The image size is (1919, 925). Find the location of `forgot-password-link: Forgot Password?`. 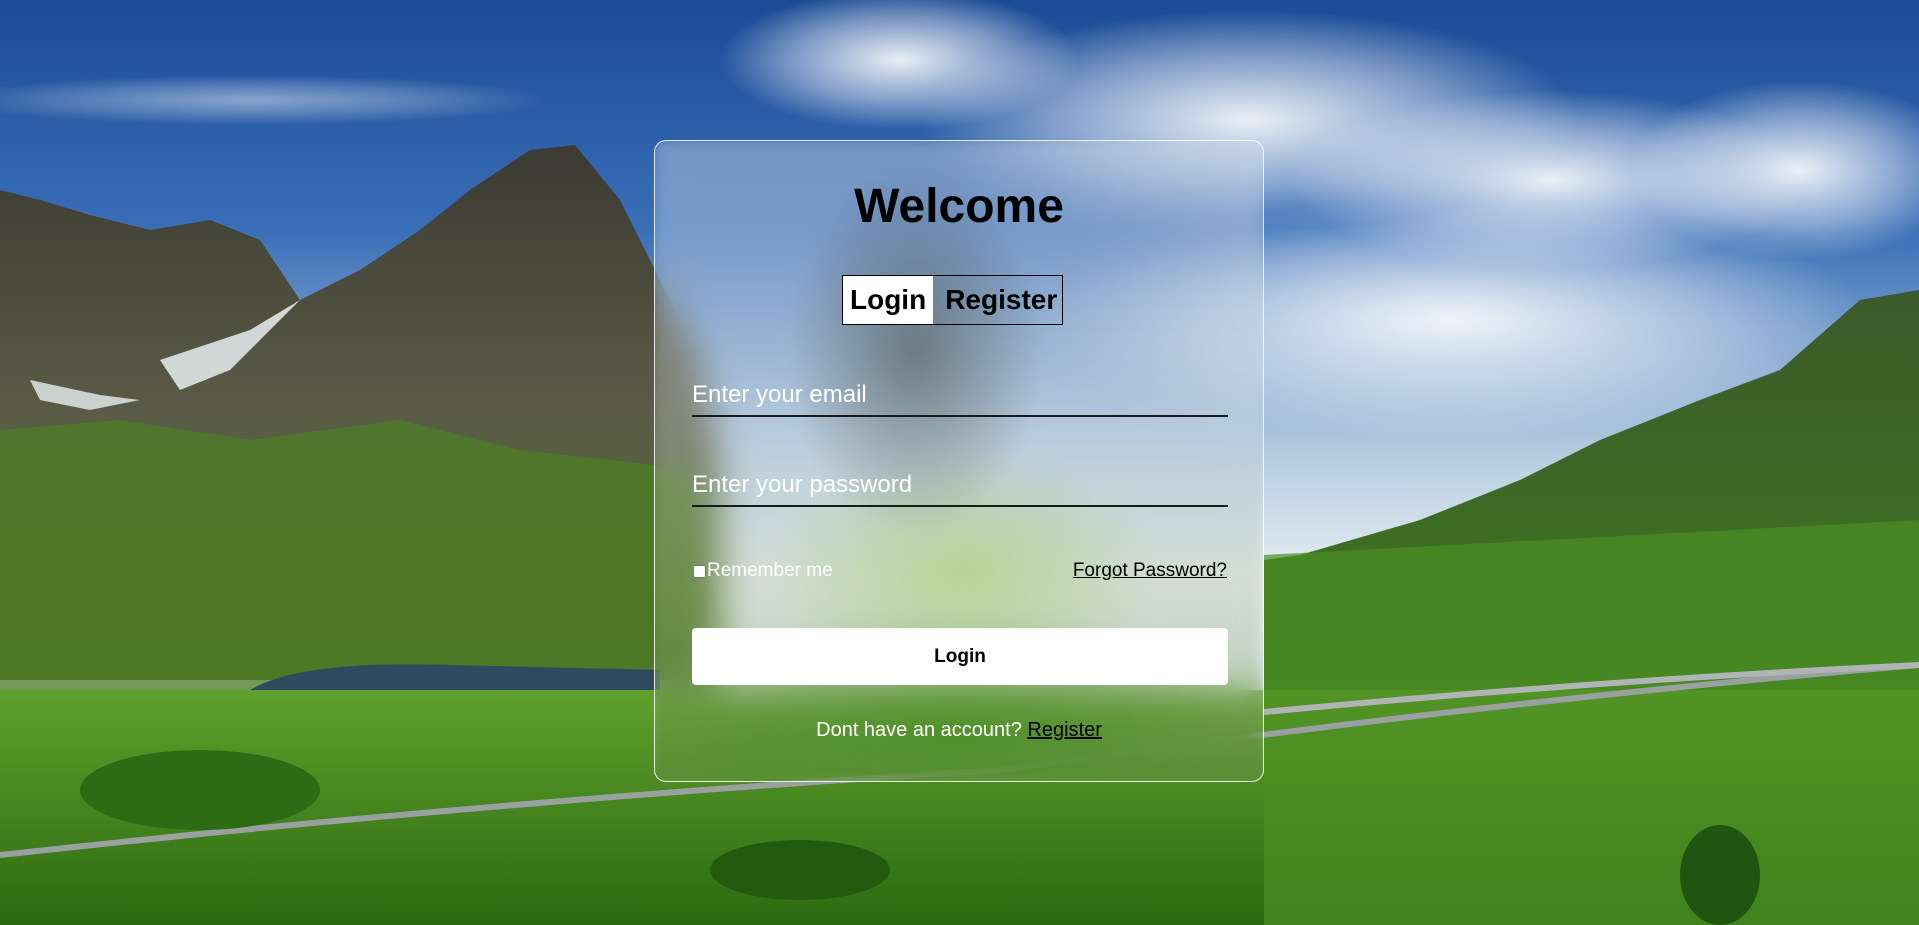

forgot-password-link: Forgot Password? is located at coordinates (1150, 571).